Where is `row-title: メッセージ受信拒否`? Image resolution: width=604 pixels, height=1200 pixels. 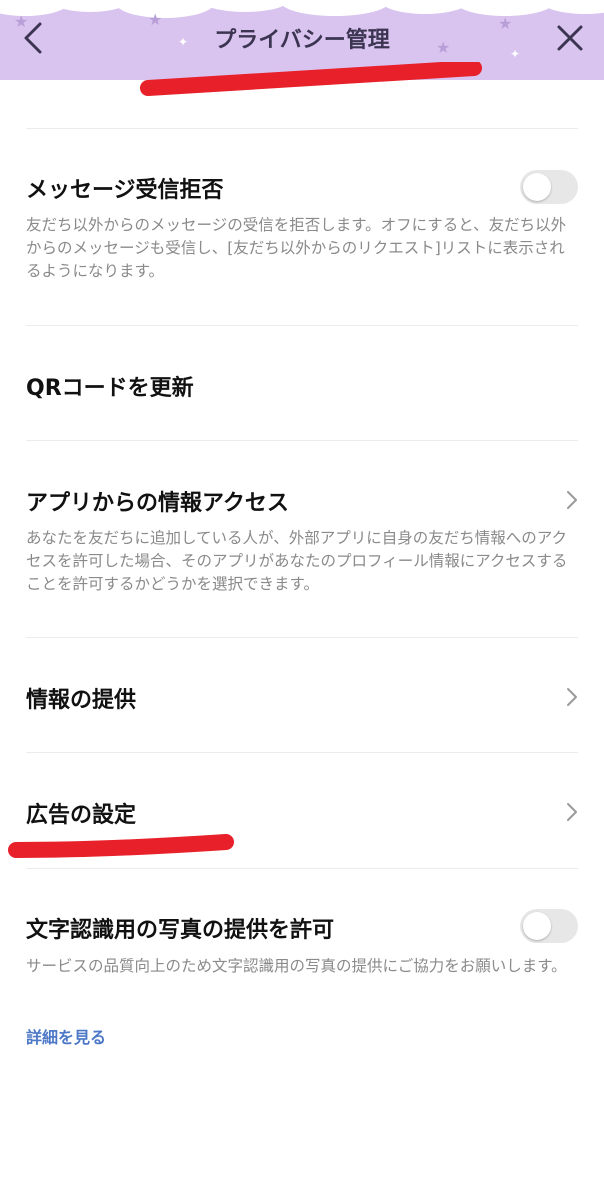
row-title: メッセージ受信拒否 is located at coordinates (125, 190).